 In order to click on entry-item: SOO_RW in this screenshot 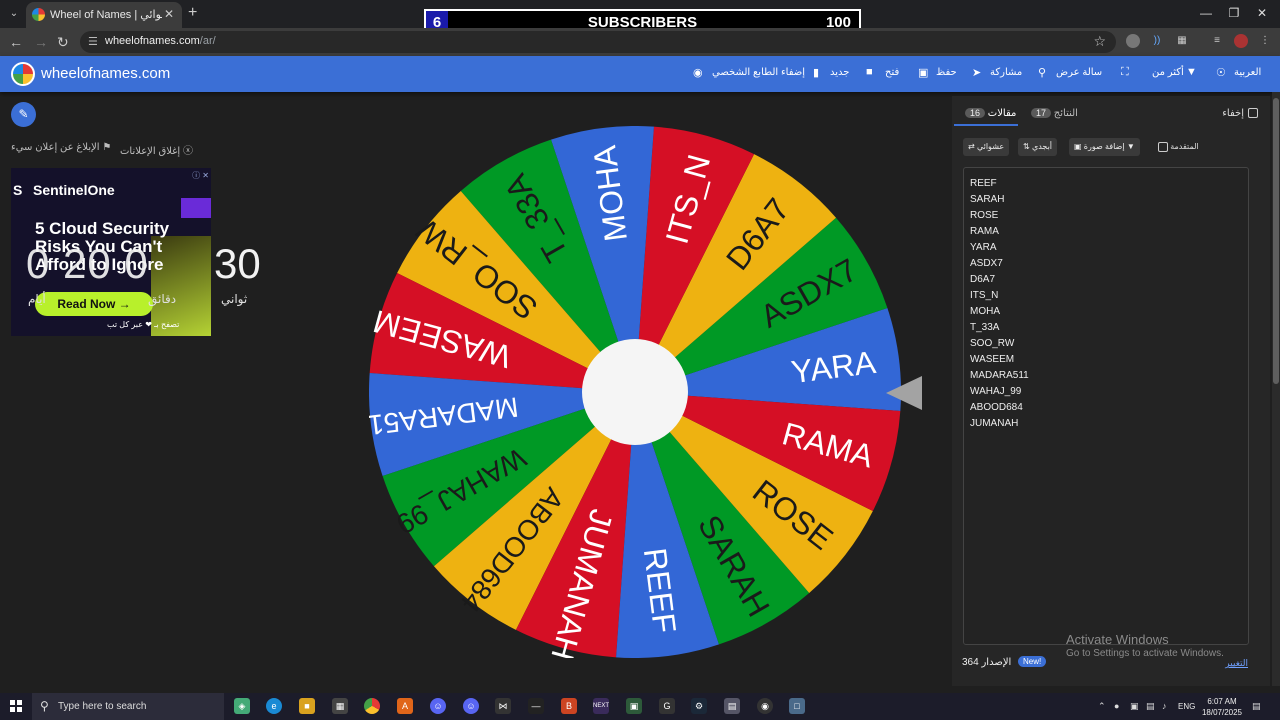, I will do `click(1106, 344)`.